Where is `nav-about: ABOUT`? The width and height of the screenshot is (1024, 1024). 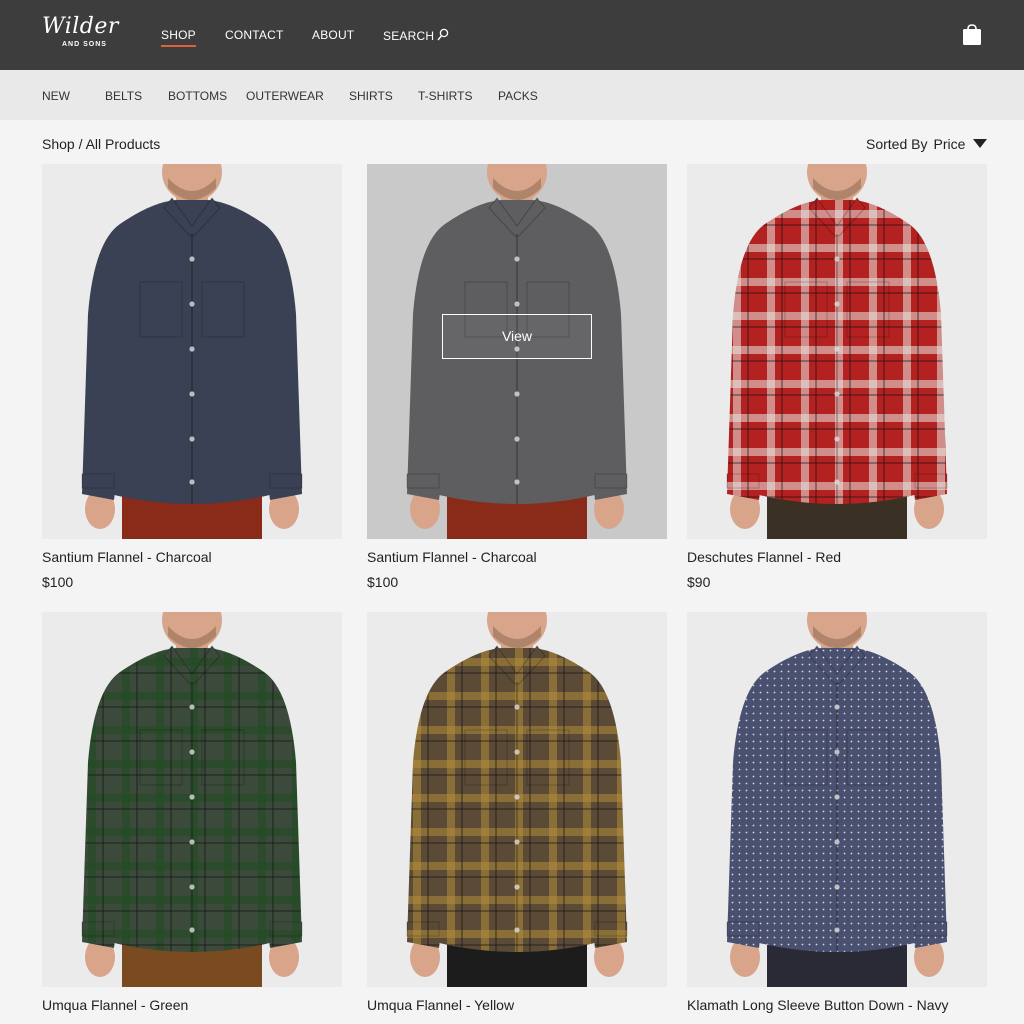 nav-about: ABOUT is located at coordinates (333, 35).